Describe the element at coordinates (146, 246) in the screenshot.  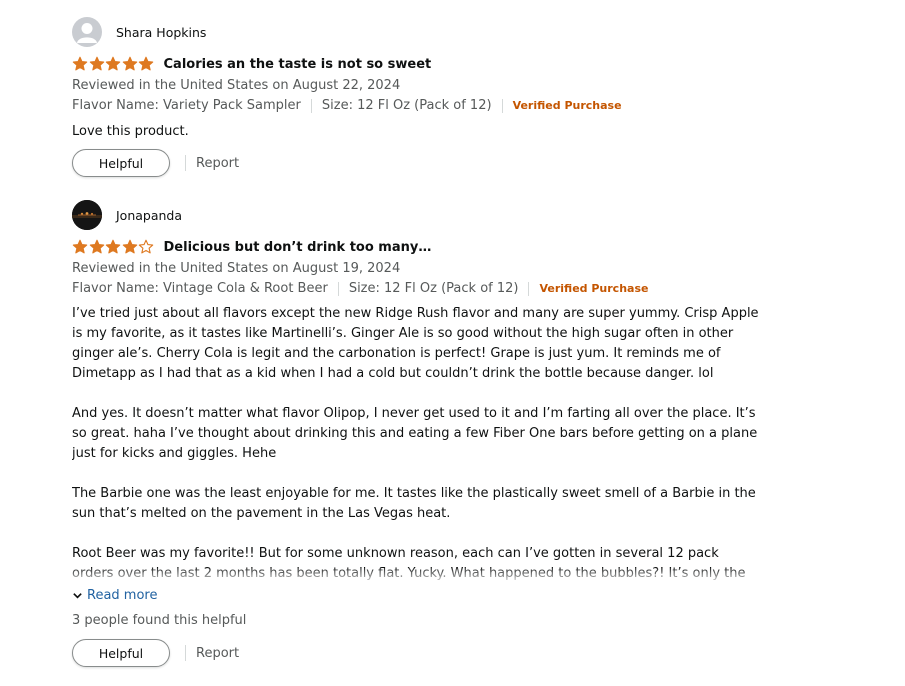
I see `star-empty-icon` at that location.